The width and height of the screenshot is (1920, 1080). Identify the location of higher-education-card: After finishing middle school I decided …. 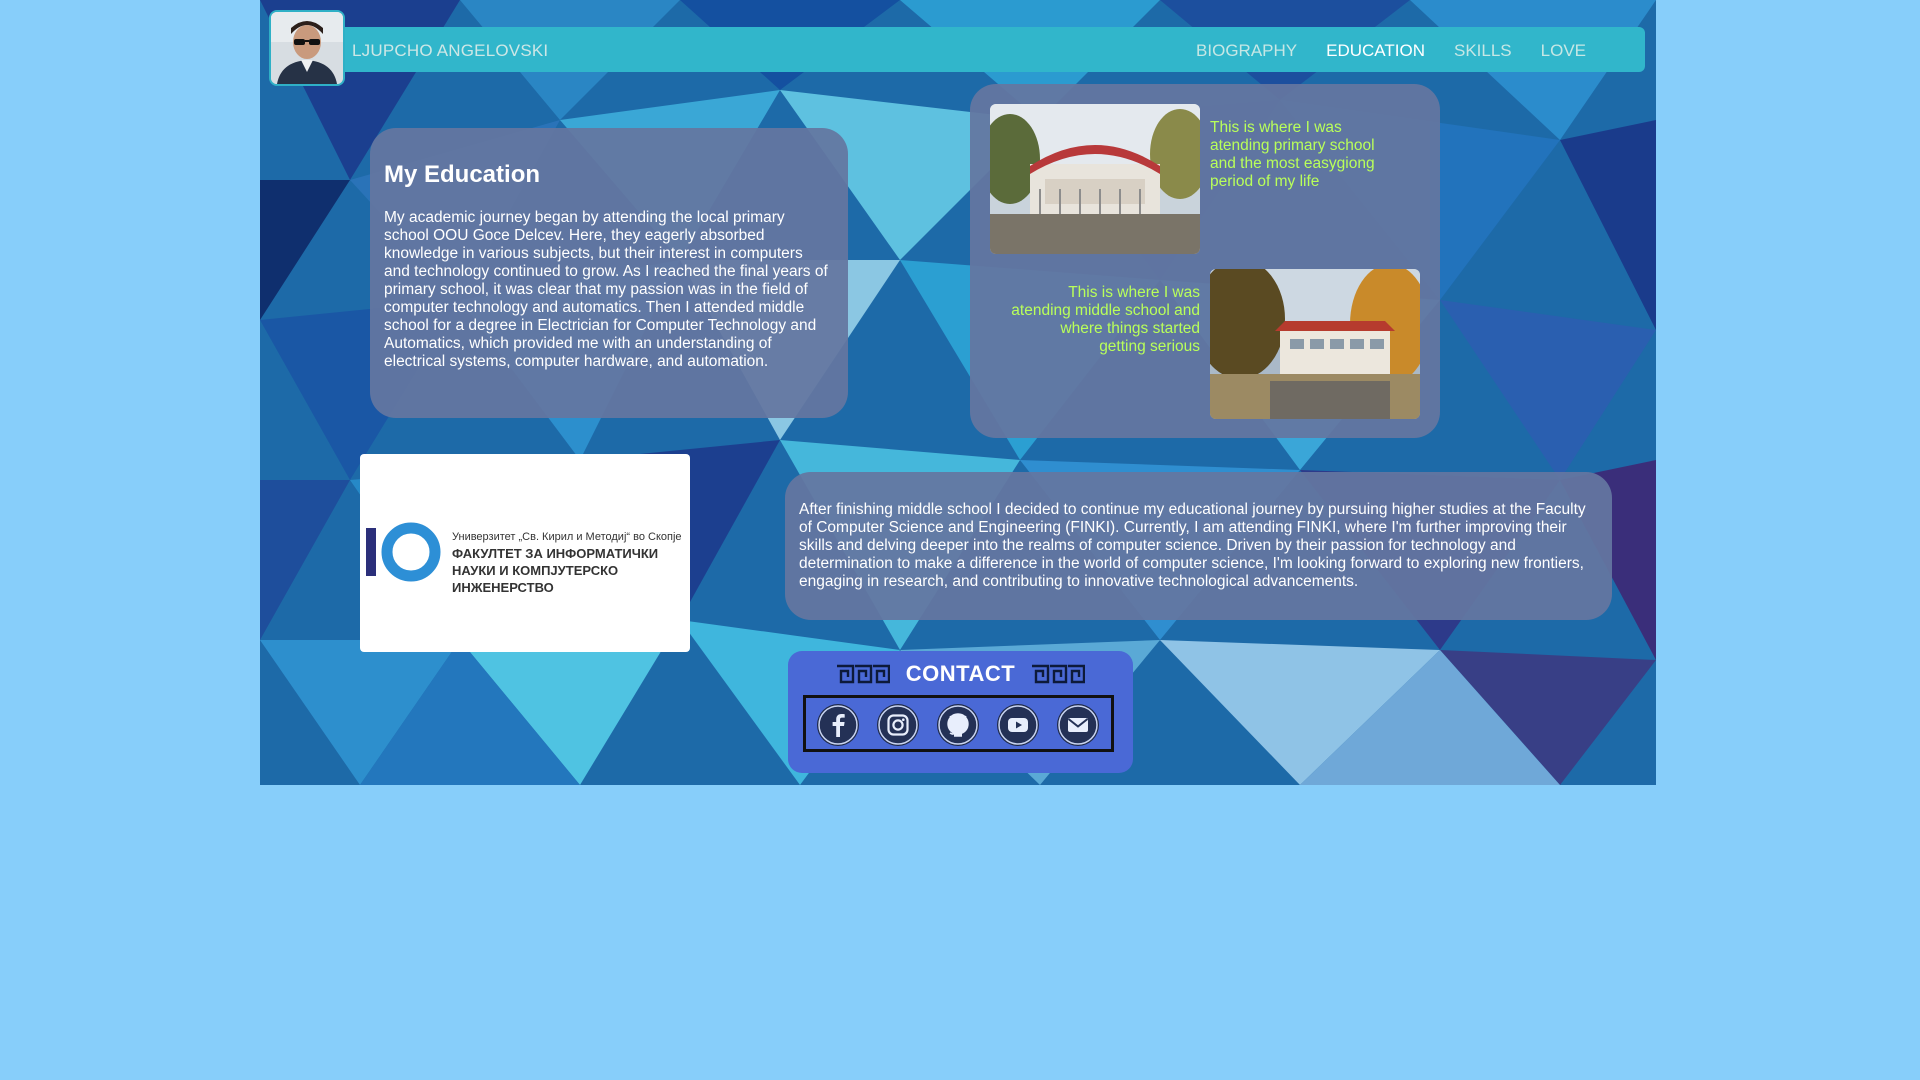
(1198, 546).